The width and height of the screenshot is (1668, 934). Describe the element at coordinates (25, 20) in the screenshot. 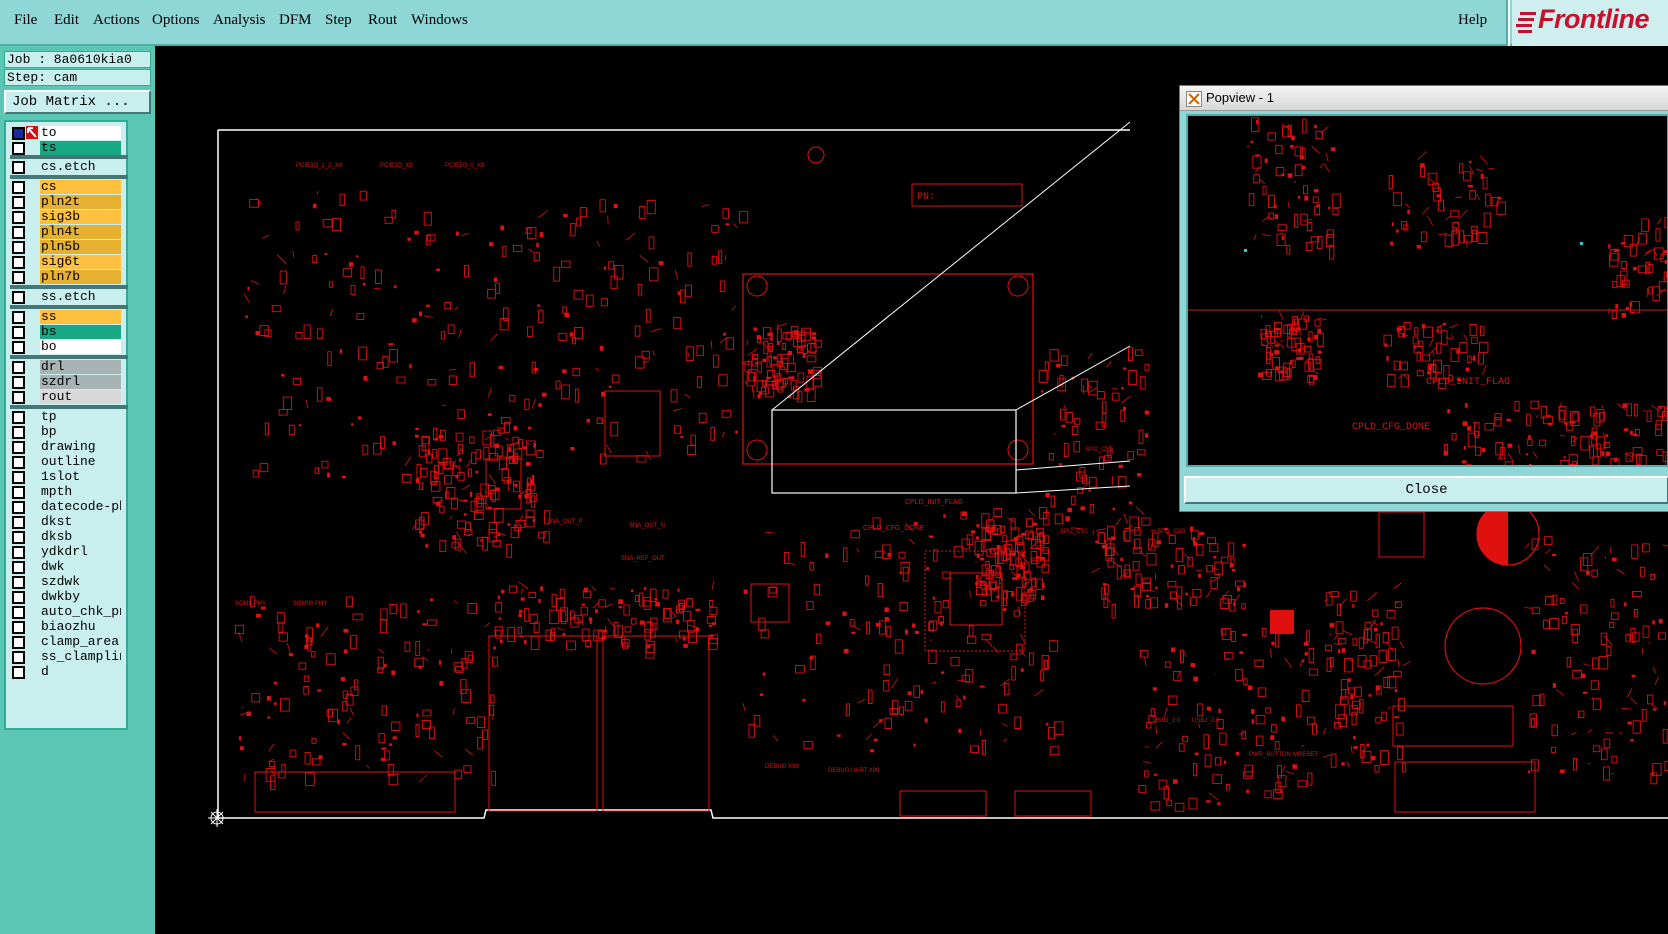

I see `menu-file: File` at that location.